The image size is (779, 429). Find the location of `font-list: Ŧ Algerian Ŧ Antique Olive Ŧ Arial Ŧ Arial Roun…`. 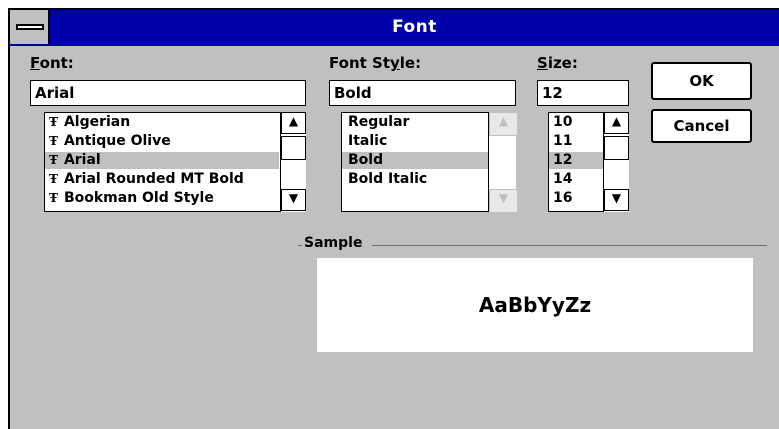

font-list: Ŧ Algerian Ŧ Antique Olive Ŧ Arial Ŧ Arial Roun… is located at coordinates (175, 162).